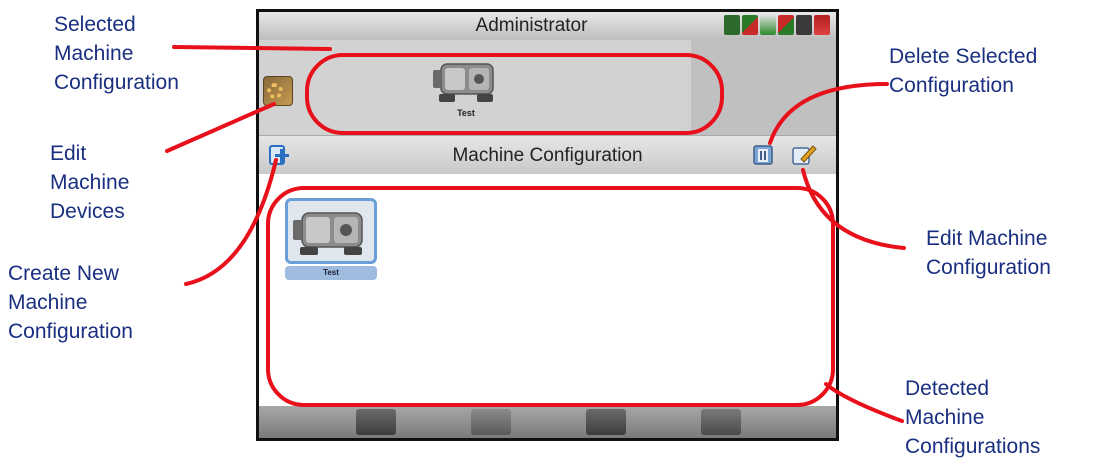 The height and width of the screenshot is (471, 1094). I want to click on camera-icon, so click(606, 422).